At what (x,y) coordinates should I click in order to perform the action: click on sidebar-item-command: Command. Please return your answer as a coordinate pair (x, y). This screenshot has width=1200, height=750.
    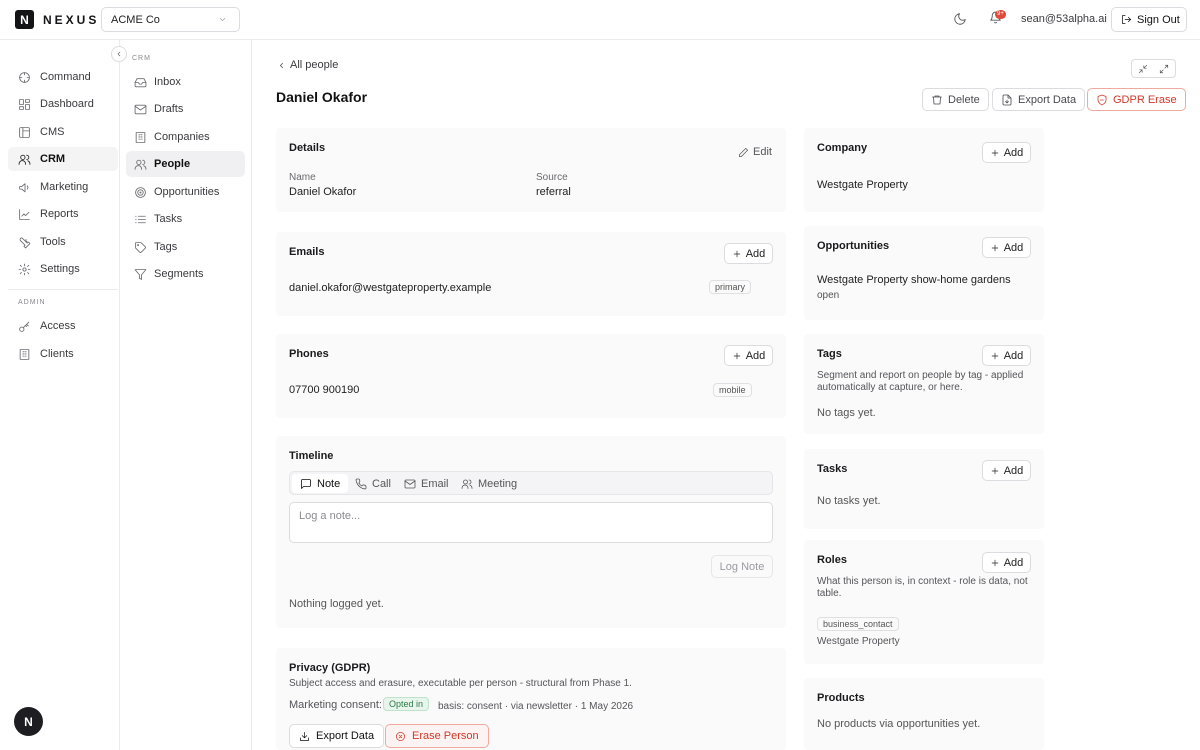
    Looking at the image, I should click on (63, 77).